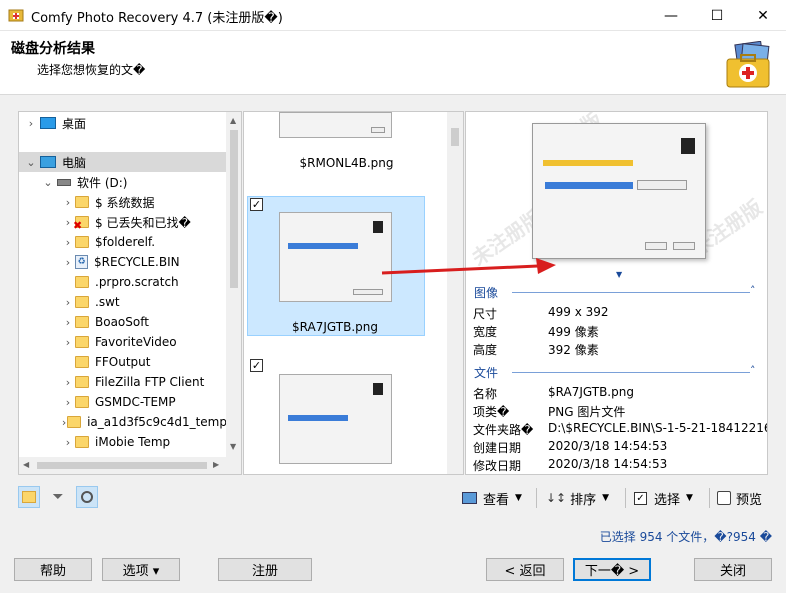 This screenshot has height=593, width=786. Describe the element at coordinates (123, 262) in the screenshot. I see `tree-item-folder: › ♻ $RECYCLE.BIN` at that location.